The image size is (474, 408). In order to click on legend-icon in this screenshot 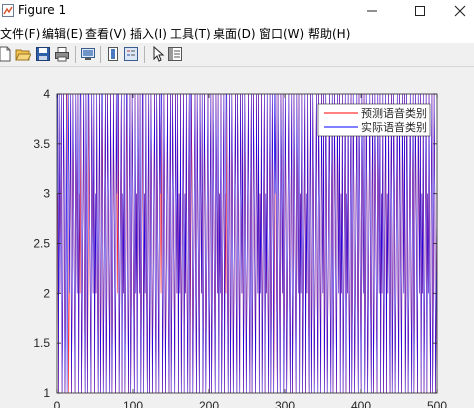, I will do `click(131, 54)`.